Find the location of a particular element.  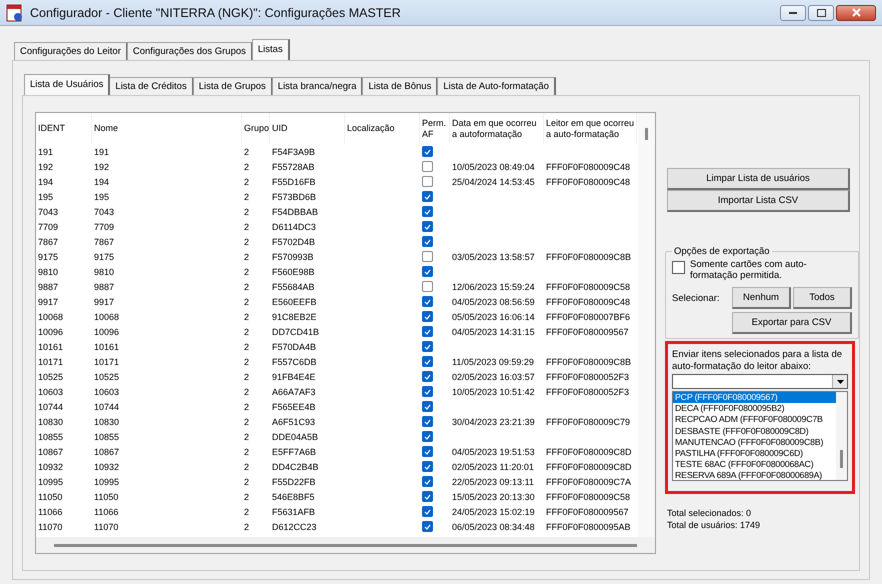

action-button: Limpar Lista de usuários is located at coordinates (758, 179).